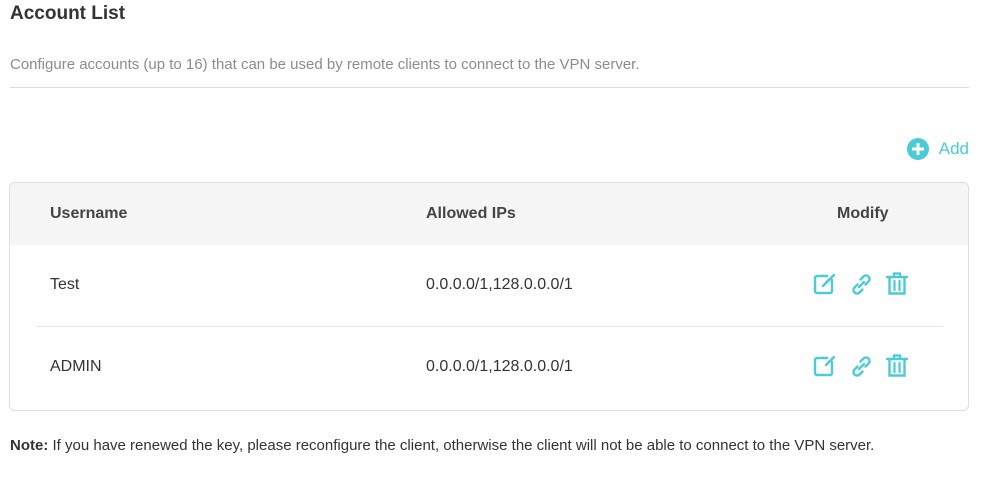  I want to click on add-account-button: Add, so click(937, 149).